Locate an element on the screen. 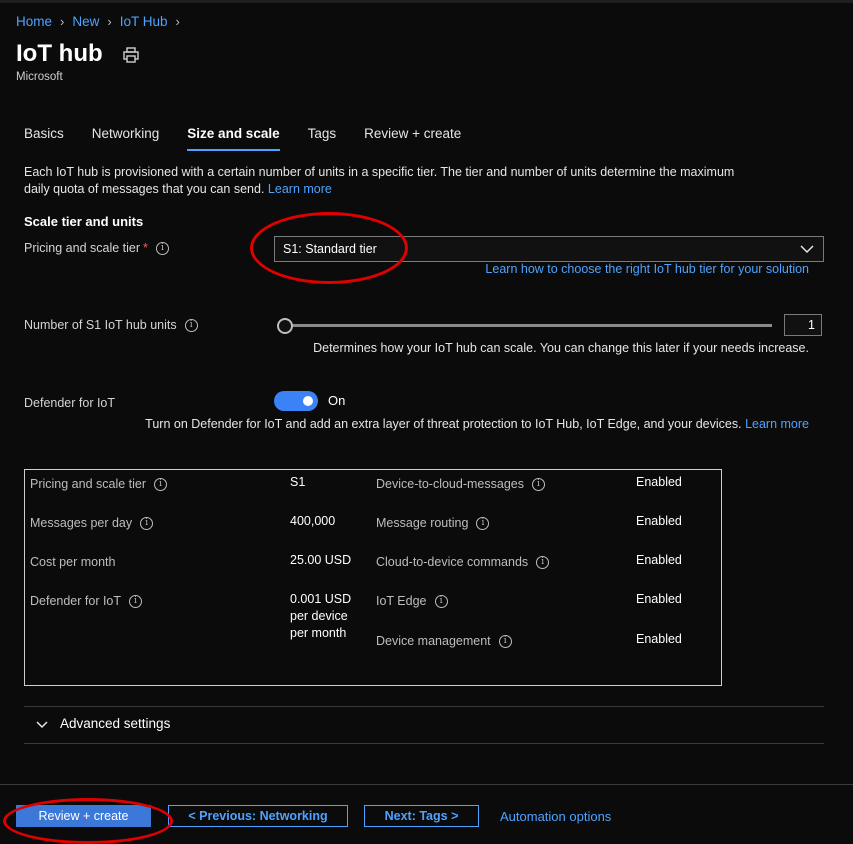 Image resolution: width=853 pixels, height=844 pixels. summary-label: Defender for IoT i is located at coordinates (86, 601).